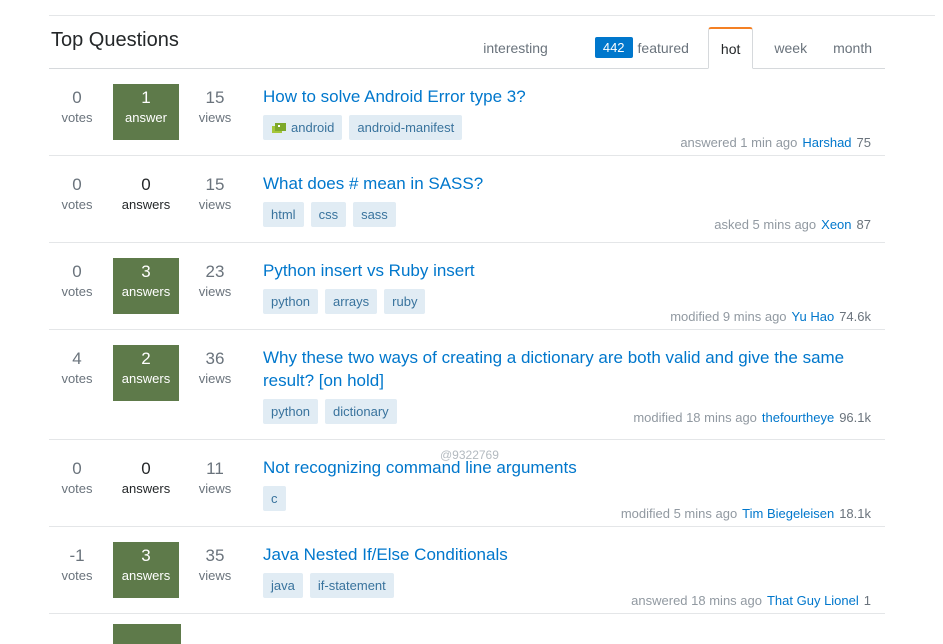  What do you see at coordinates (279, 127) in the screenshot?
I see `android-icon` at bounding box center [279, 127].